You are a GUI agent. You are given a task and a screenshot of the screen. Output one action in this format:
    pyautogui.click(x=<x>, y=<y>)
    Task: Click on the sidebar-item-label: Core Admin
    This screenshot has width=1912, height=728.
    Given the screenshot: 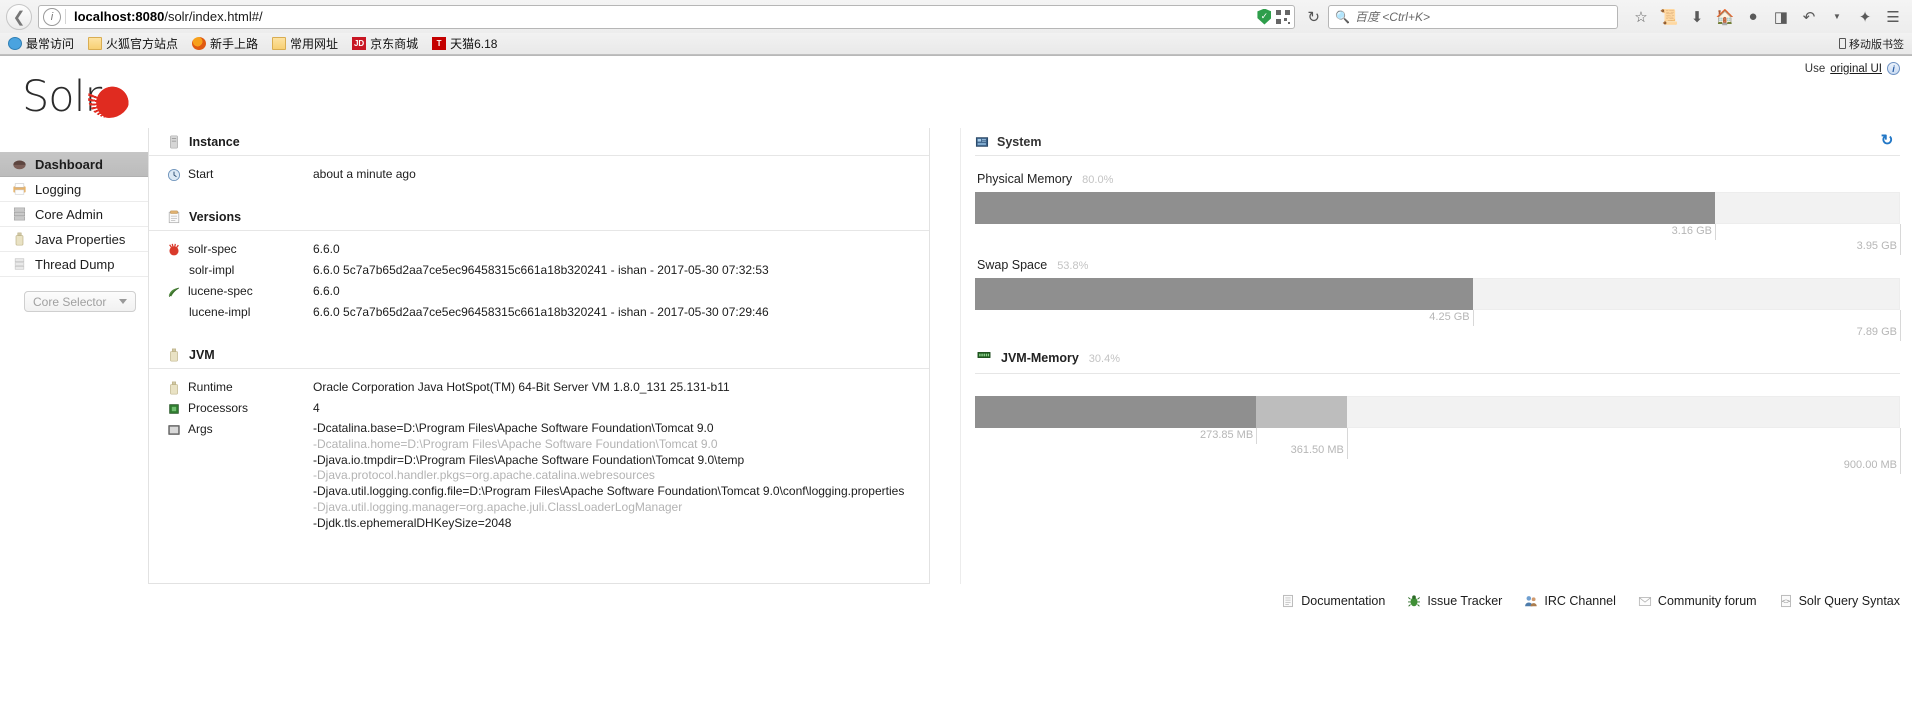 What is the action you would take?
    pyautogui.click(x=69, y=214)
    